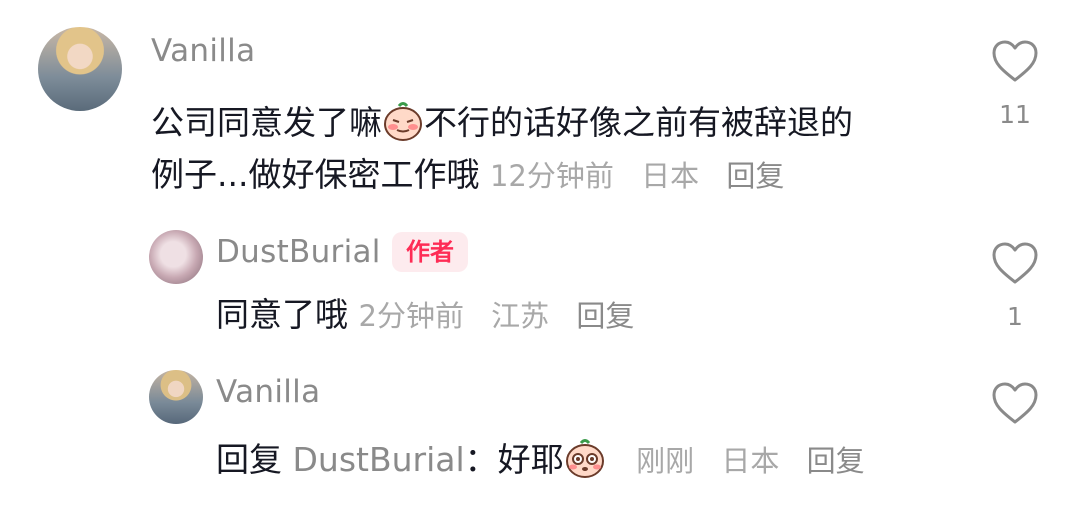  I want to click on comment-text-part: 公司同意发了嘛, so click(266, 122).